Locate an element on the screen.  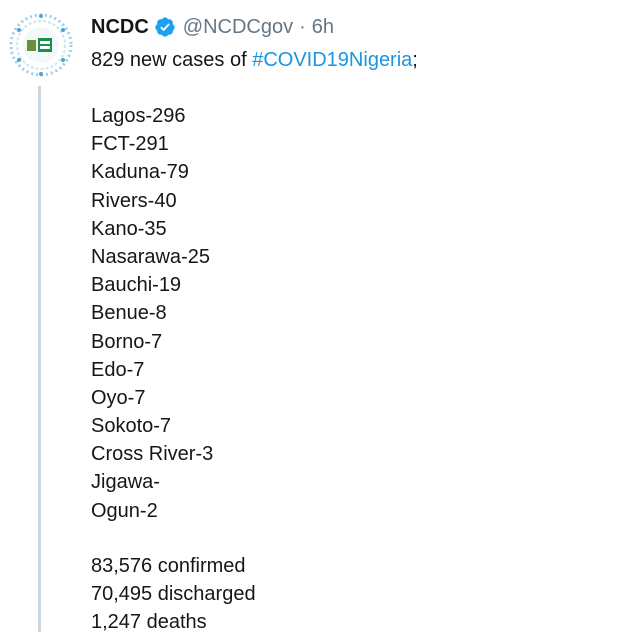
deaths-total: 1,247 deaths is located at coordinates (149, 621).